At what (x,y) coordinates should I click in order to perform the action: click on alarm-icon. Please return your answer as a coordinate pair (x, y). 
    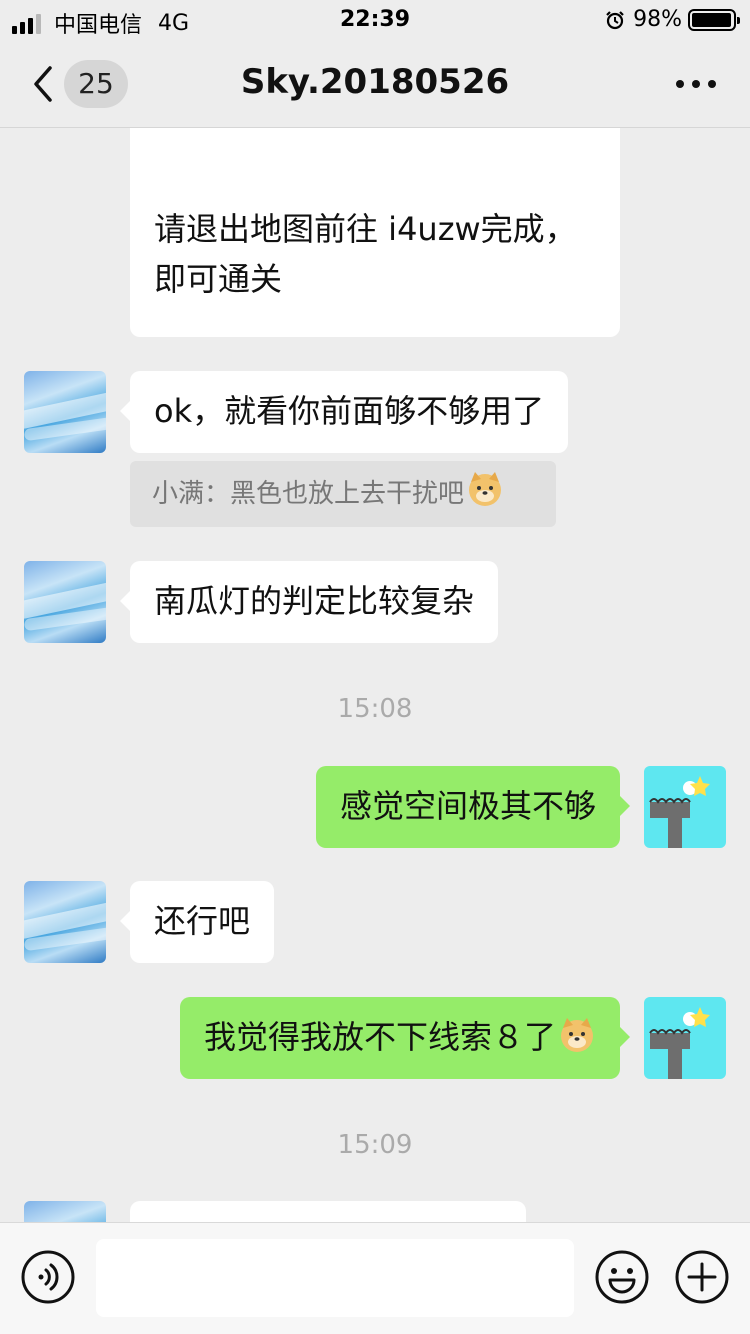
    Looking at the image, I should click on (615, 19).